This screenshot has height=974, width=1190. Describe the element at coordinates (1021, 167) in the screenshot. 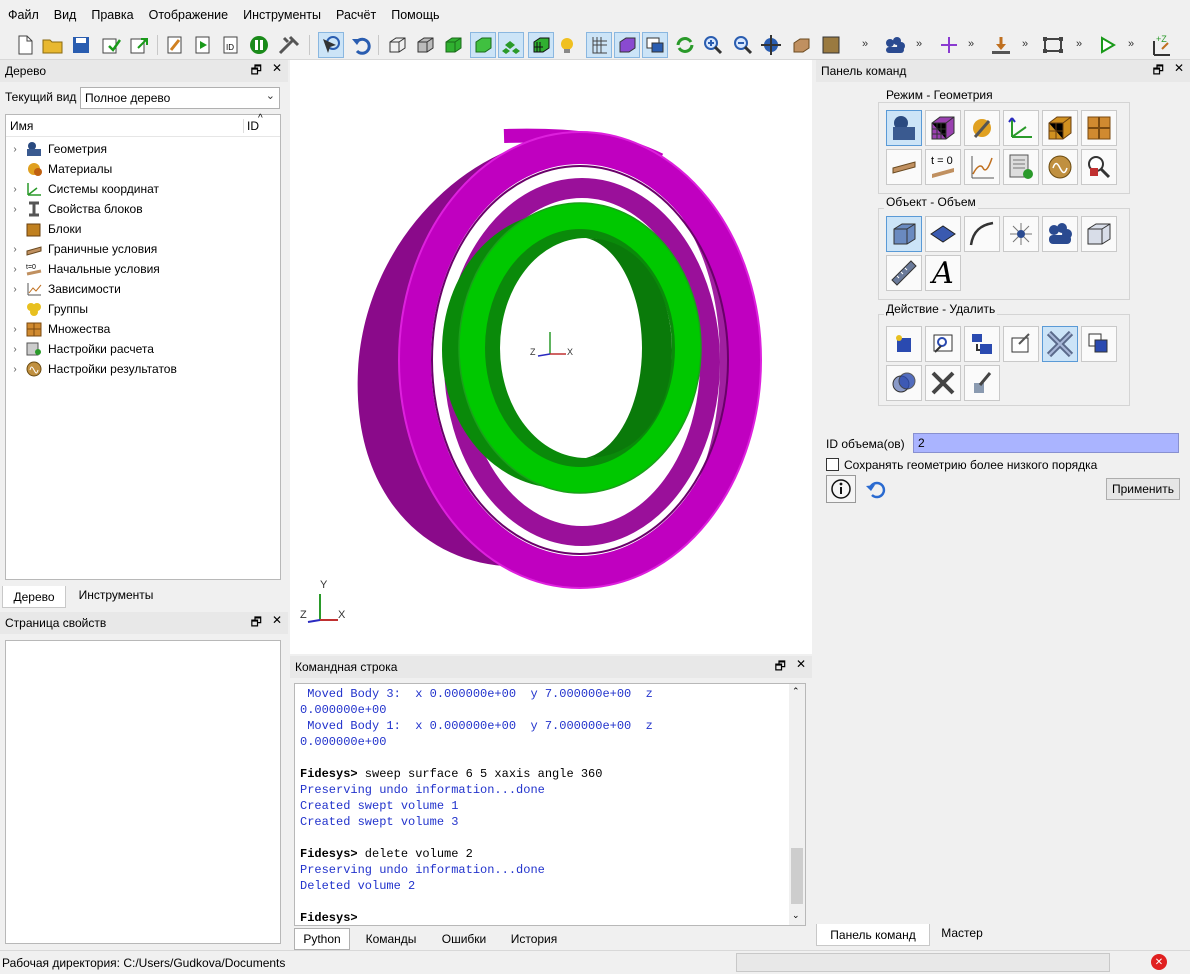

I see `calc-mode-icon` at that location.